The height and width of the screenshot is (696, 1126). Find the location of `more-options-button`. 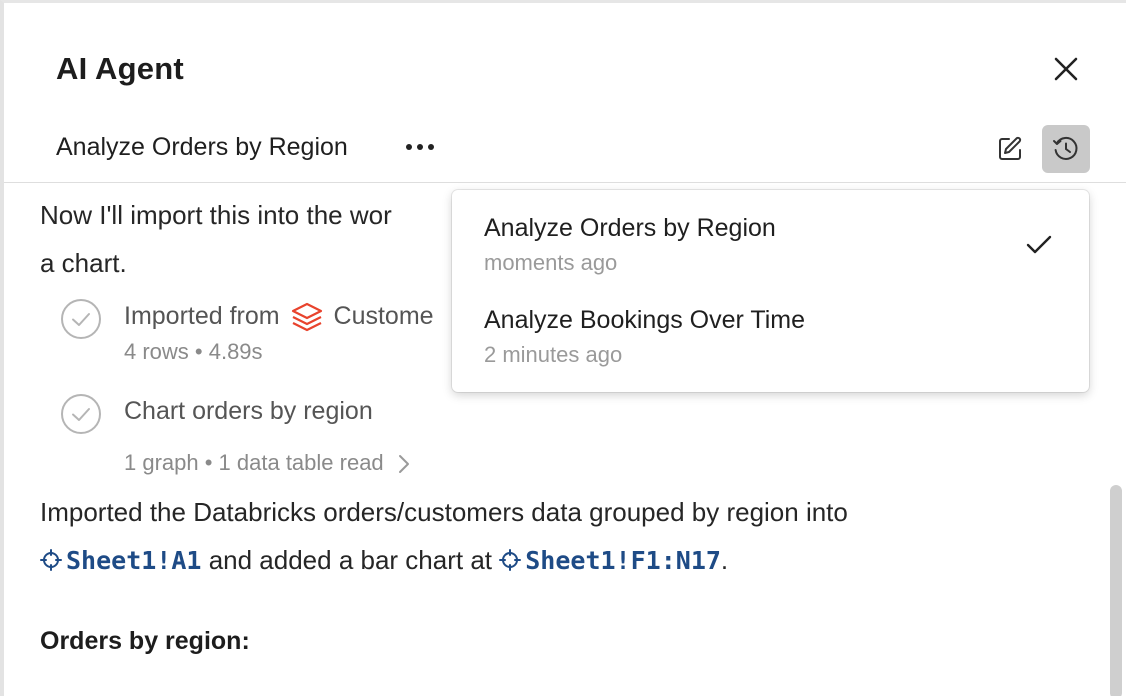

more-options-button is located at coordinates (420, 147).